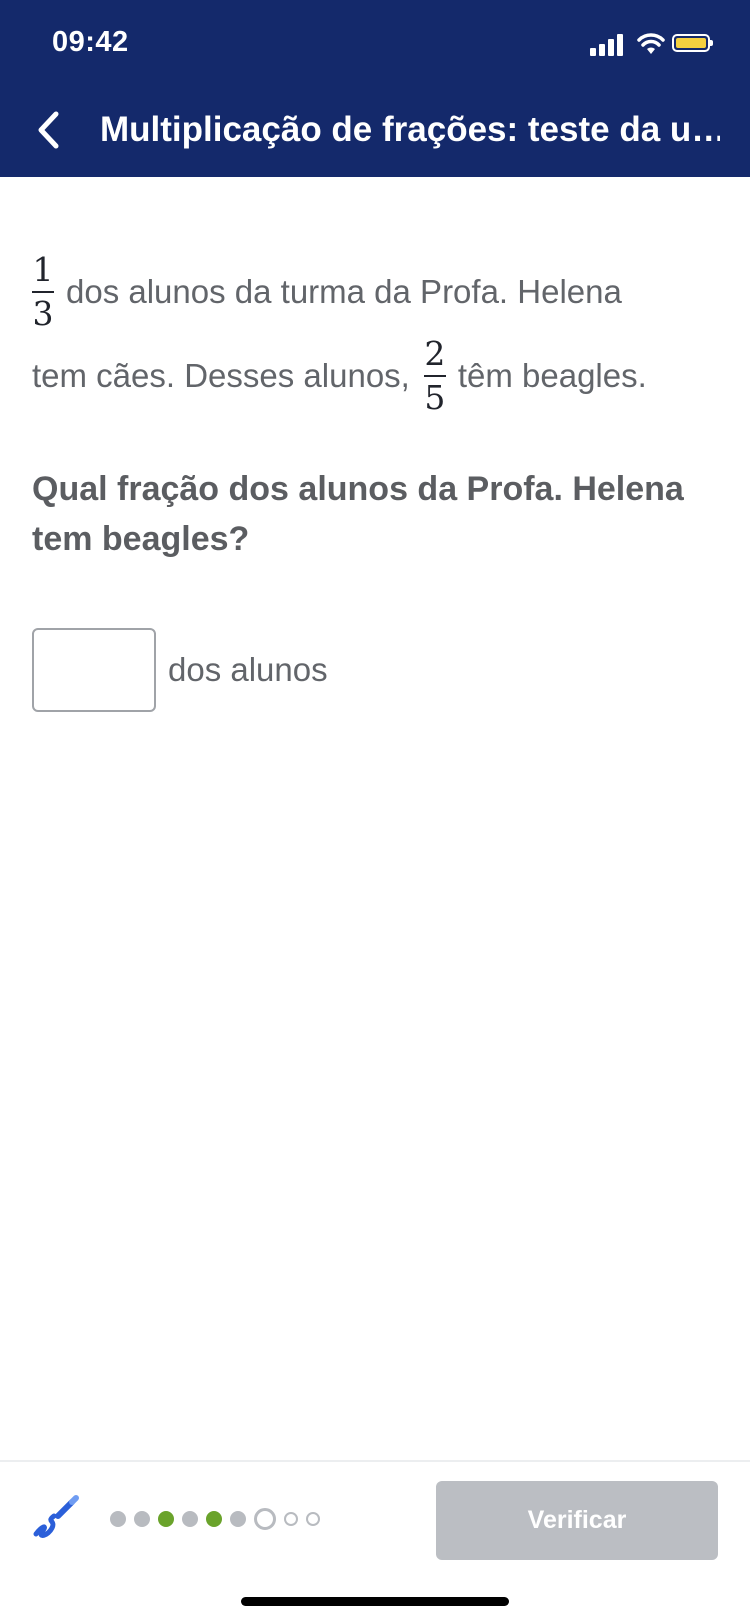 The height and width of the screenshot is (1624, 750). Describe the element at coordinates (94, 670) in the screenshot. I see `answer-input` at that location.